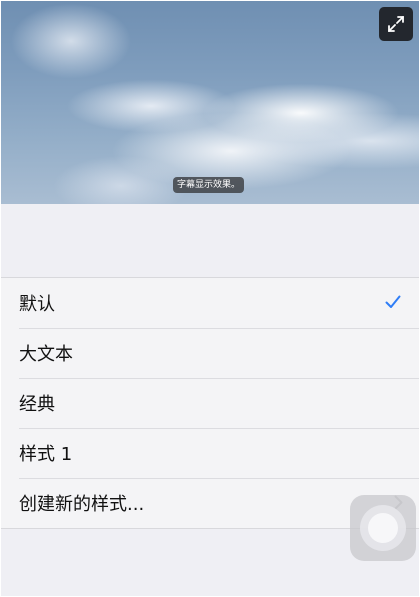 The height and width of the screenshot is (597, 420). Describe the element at coordinates (210, 353) in the screenshot. I see `style-item-large-text: 大文本` at that location.